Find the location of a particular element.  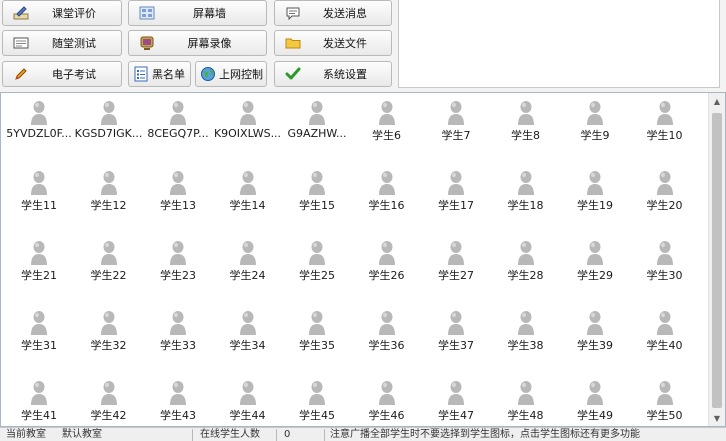

screen-wall-icon is located at coordinates (147, 13).